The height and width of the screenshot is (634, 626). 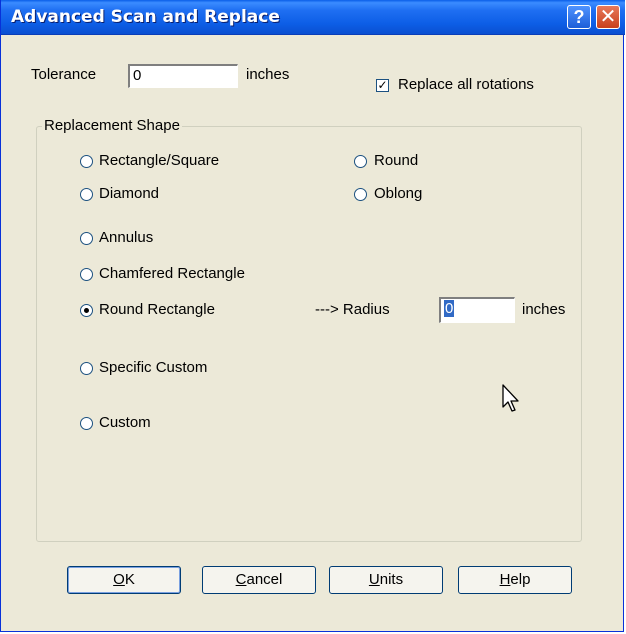 I want to click on radio-diamond-label: Diamond, so click(x=129, y=193).